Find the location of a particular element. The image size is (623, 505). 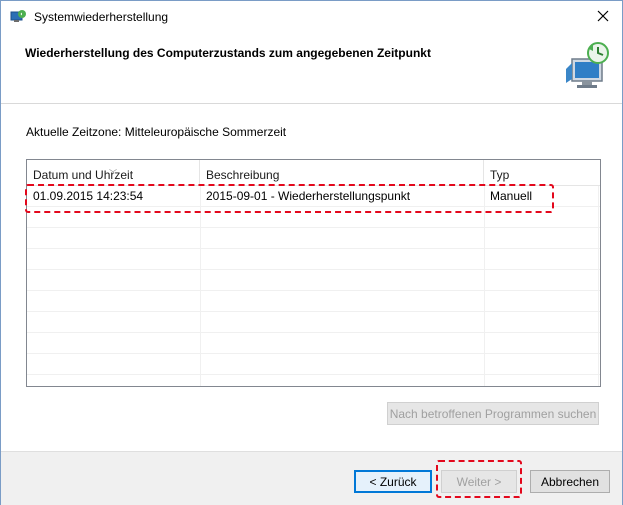

close-icon is located at coordinates (603, 16).